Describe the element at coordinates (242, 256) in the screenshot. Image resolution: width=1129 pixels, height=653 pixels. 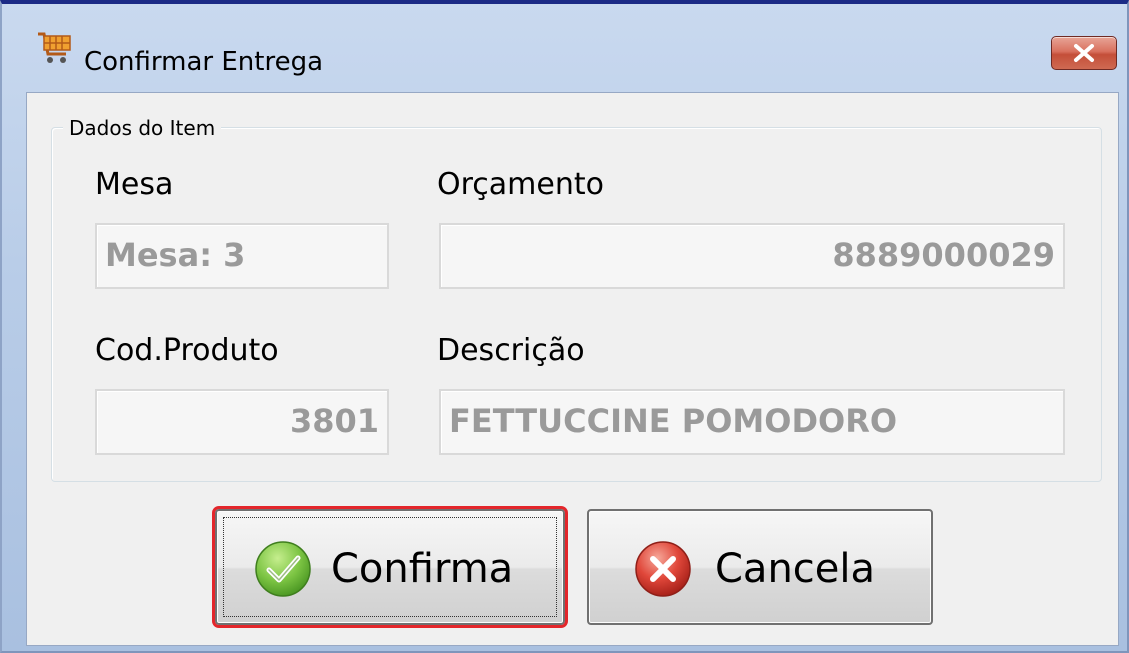
I see `mesa-field: Mesa: 3` at that location.